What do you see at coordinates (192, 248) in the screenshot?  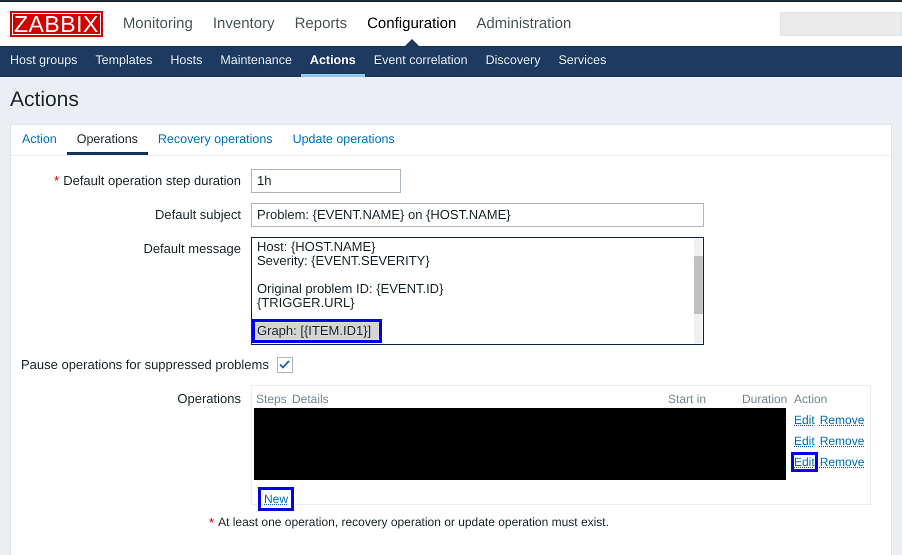 I see `field-label: Default message` at bounding box center [192, 248].